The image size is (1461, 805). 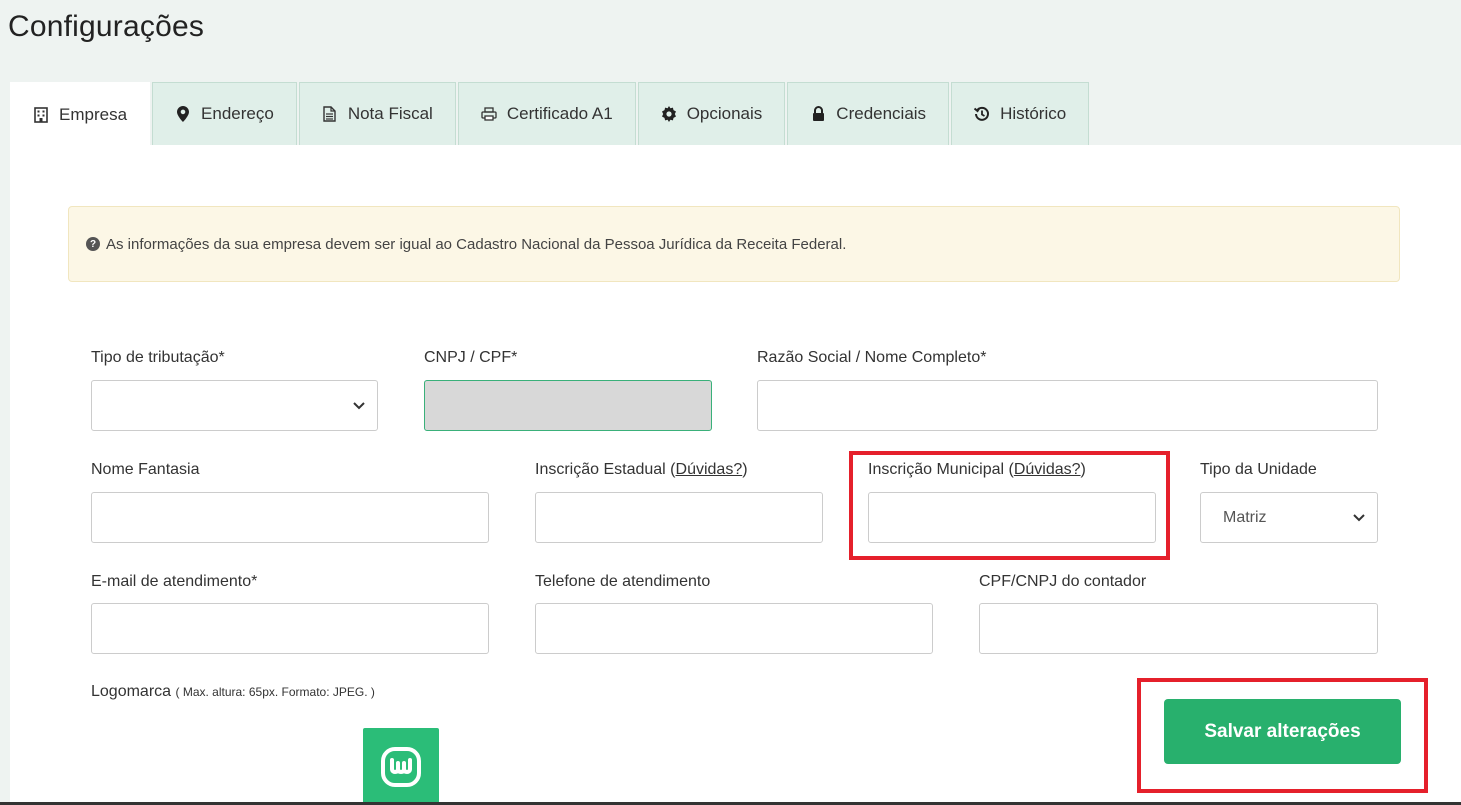 What do you see at coordinates (600, 469) in the screenshot?
I see `inscricao-estadual-label-text: Inscrição Estadual` at bounding box center [600, 469].